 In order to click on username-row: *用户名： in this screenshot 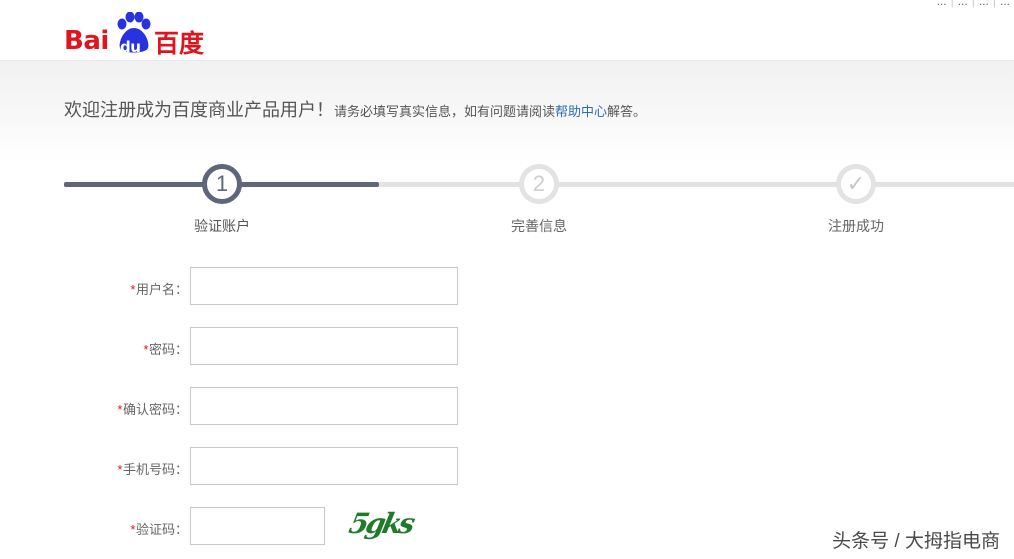, I will do `click(264, 287)`.